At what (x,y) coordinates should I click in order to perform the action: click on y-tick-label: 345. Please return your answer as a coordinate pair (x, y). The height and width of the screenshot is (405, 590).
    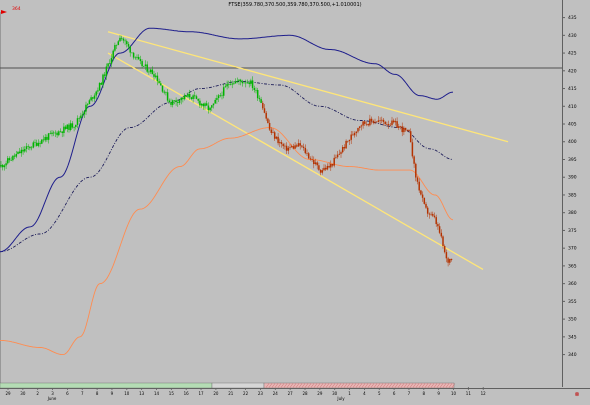
    Looking at the image, I should click on (572, 337).